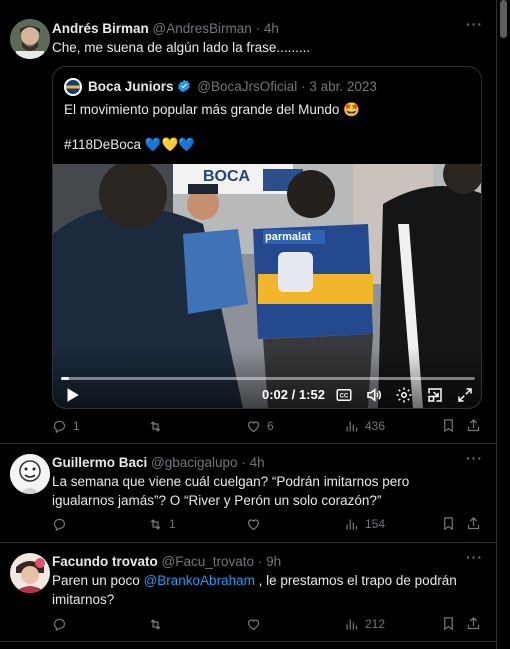 This screenshot has width=510, height=649. What do you see at coordinates (374, 395) in the screenshot?
I see `volume-icon` at bounding box center [374, 395].